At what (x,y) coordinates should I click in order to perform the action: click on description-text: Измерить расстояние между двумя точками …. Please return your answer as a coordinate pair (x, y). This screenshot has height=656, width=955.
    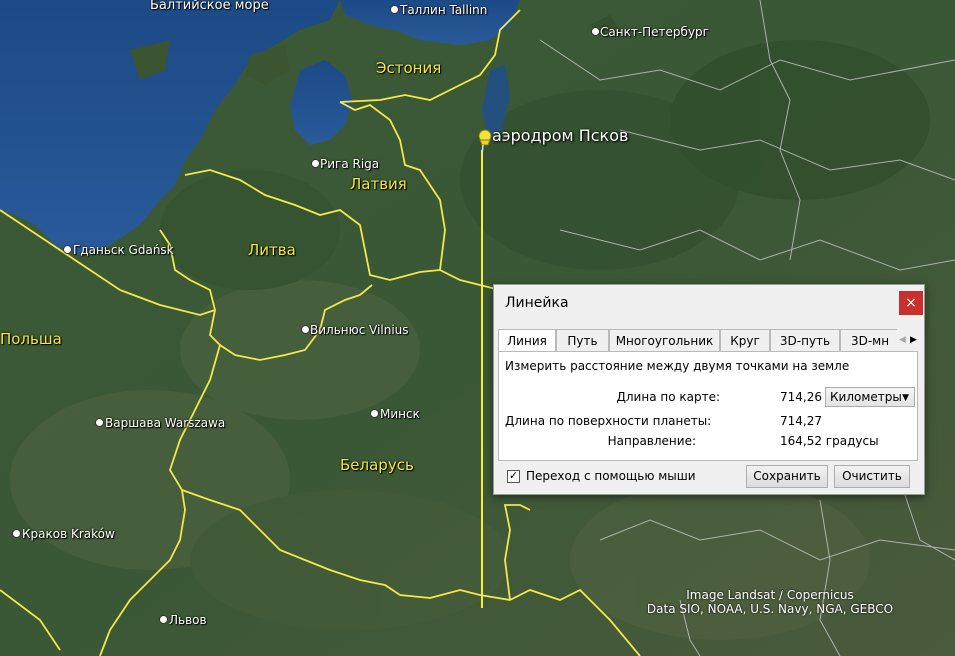
    Looking at the image, I should click on (677, 366).